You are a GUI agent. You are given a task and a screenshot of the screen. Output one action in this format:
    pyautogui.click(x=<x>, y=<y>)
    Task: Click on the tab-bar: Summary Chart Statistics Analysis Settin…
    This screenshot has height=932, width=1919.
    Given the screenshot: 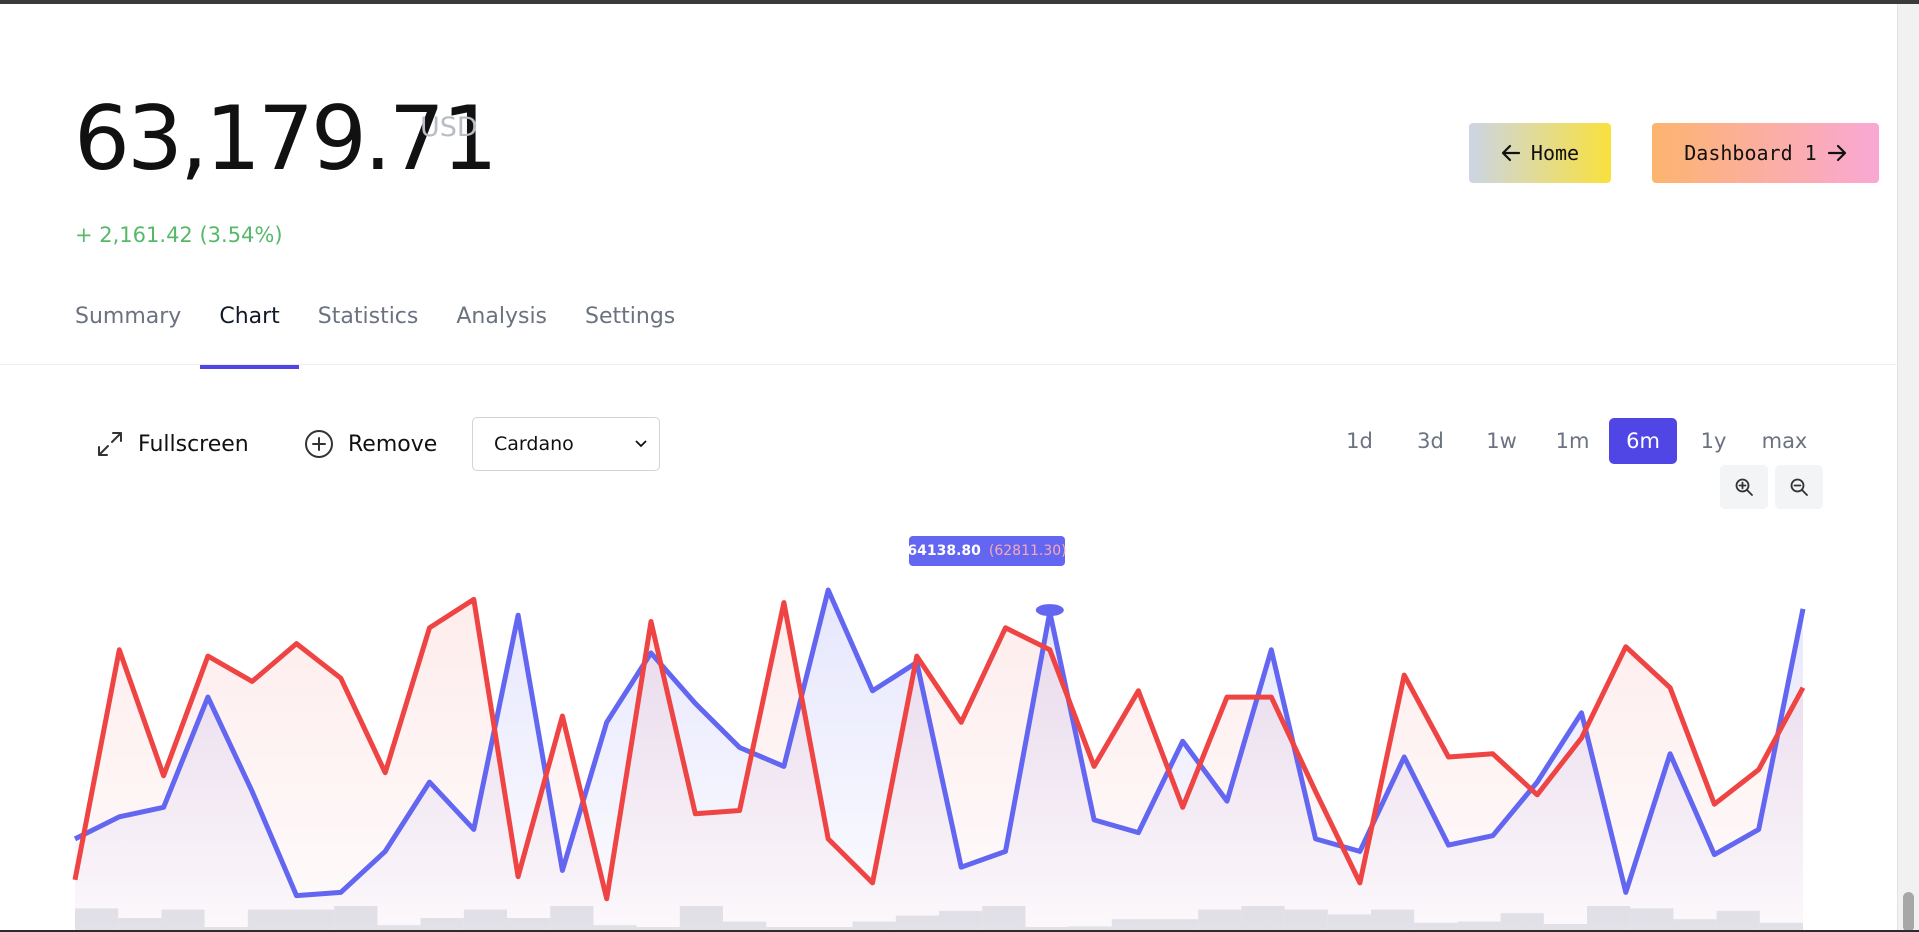 What is the action you would take?
    pyautogui.click(x=384, y=336)
    